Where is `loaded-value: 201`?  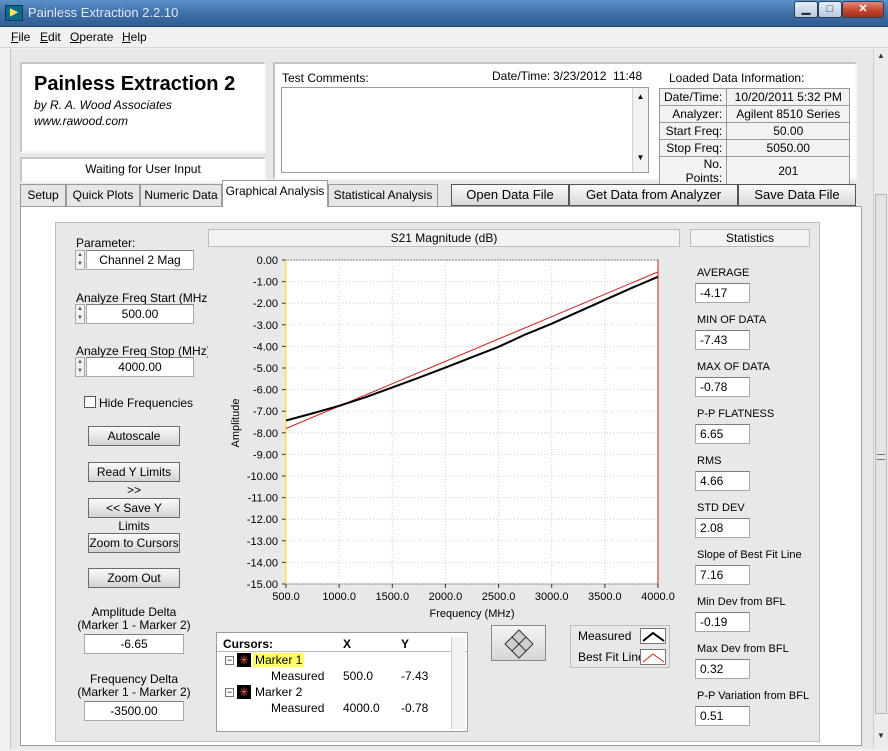
loaded-value: 201 is located at coordinates (788, 171).